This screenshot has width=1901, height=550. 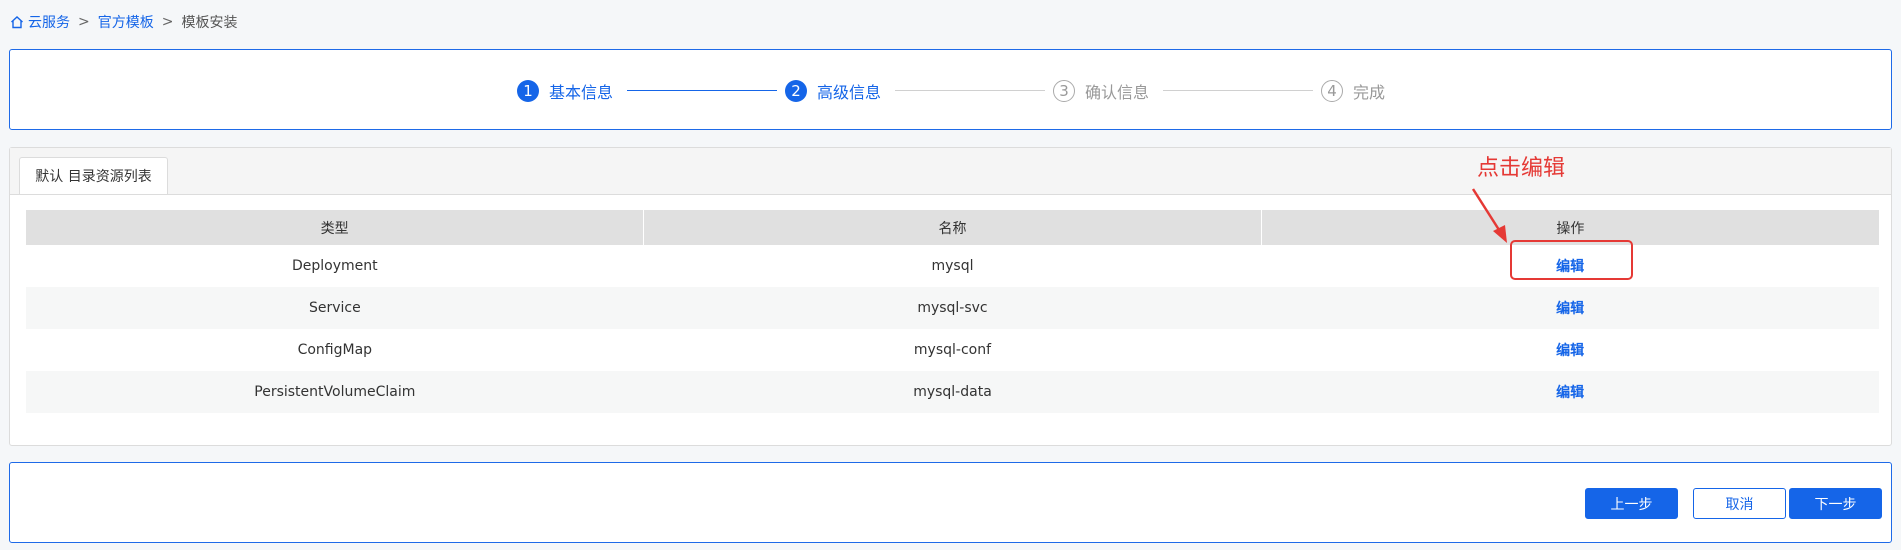 I want to click on cancel-button: 取消, so click(x=1739, y=503).